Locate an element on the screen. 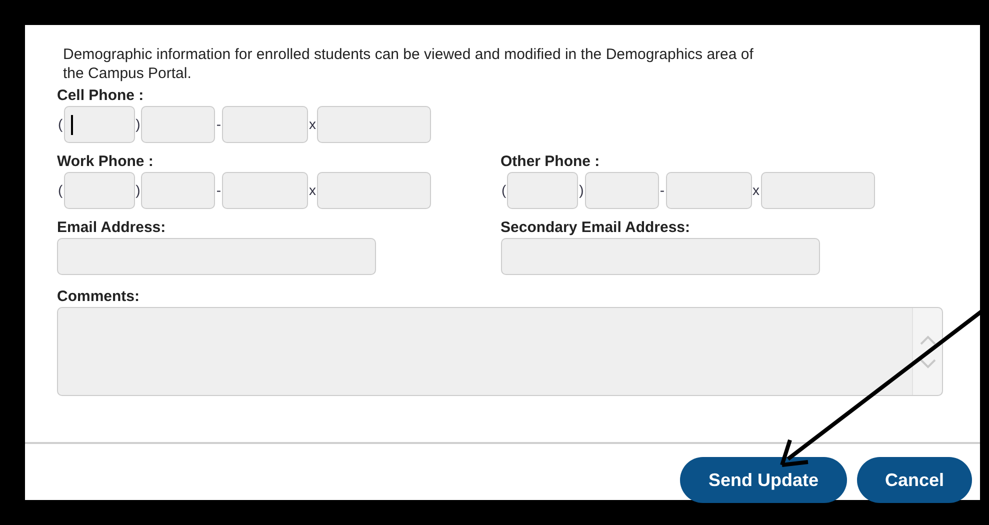 The image size is (989, 525). scroll-up-icon is located at coordinates (928, 339).